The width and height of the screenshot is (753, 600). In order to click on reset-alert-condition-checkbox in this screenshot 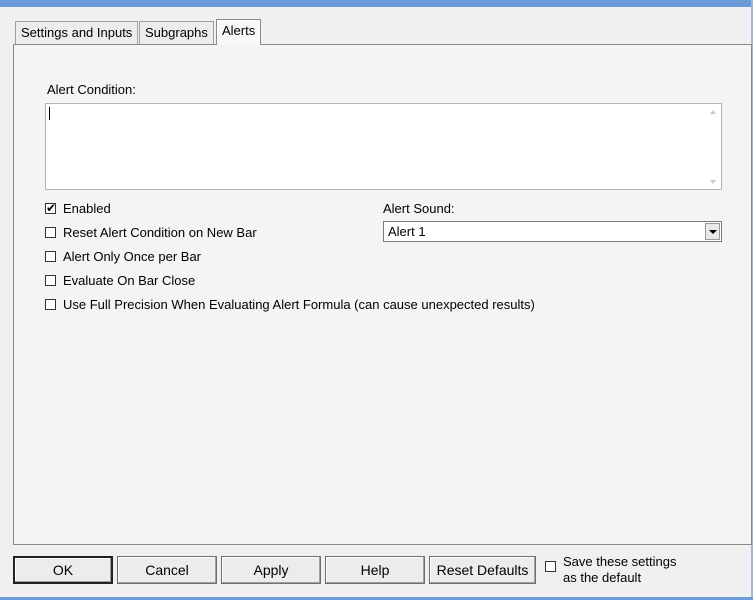, I will do `click(50, 232)`.